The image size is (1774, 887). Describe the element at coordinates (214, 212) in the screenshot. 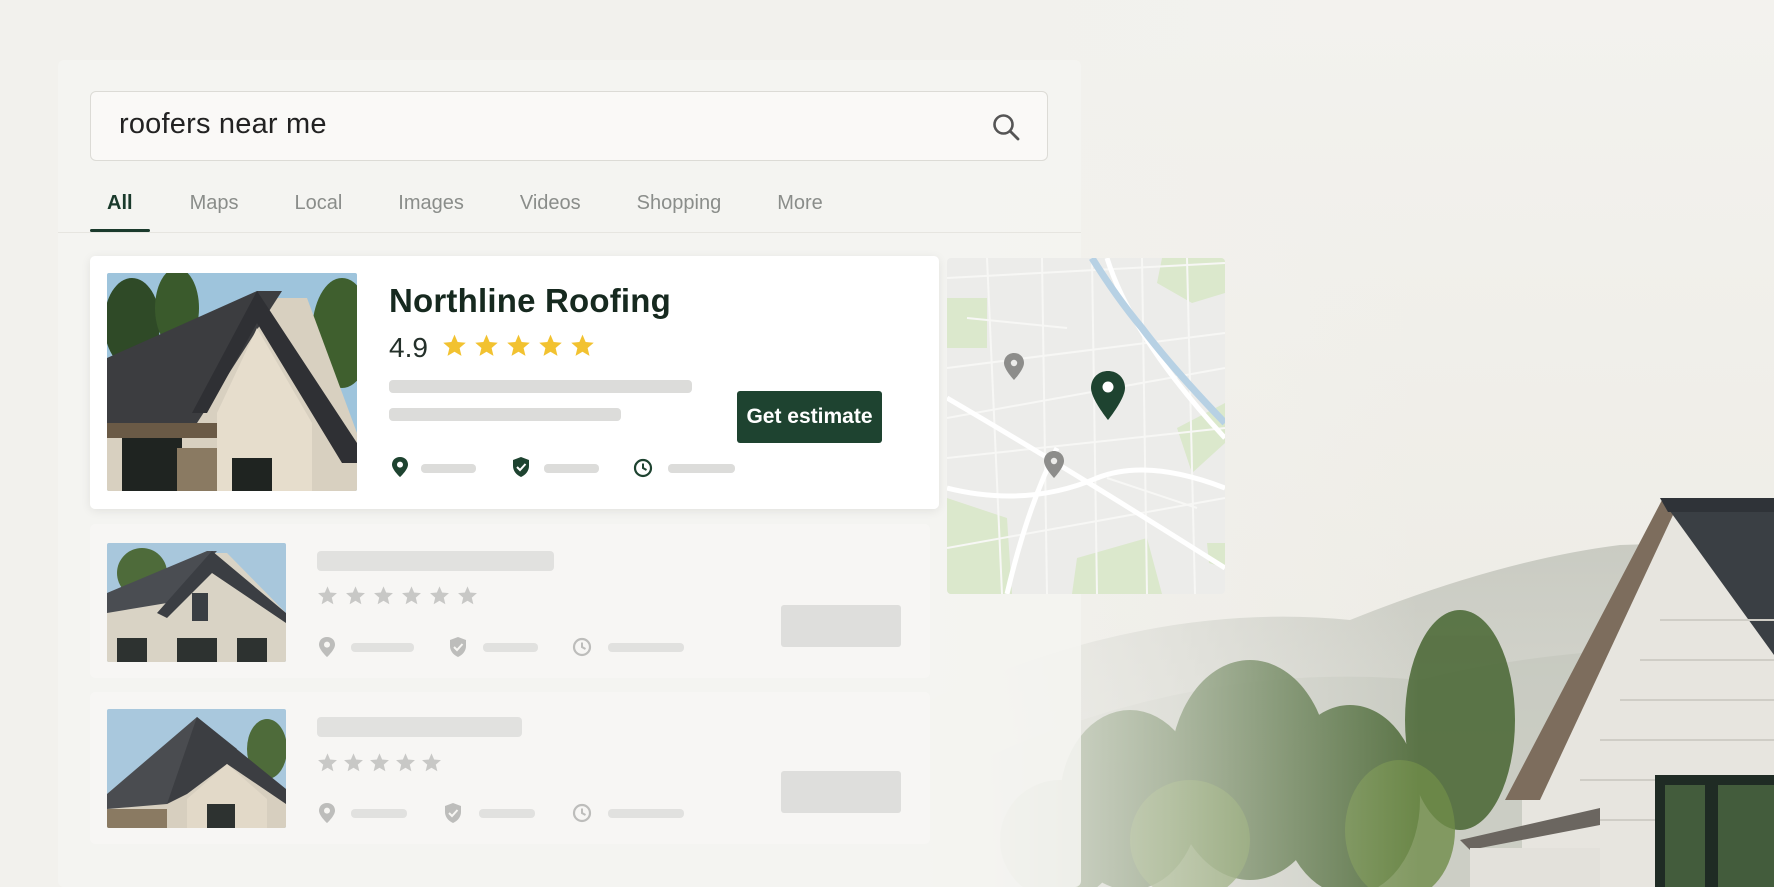

I see `tab-maps: Maps` at that location.